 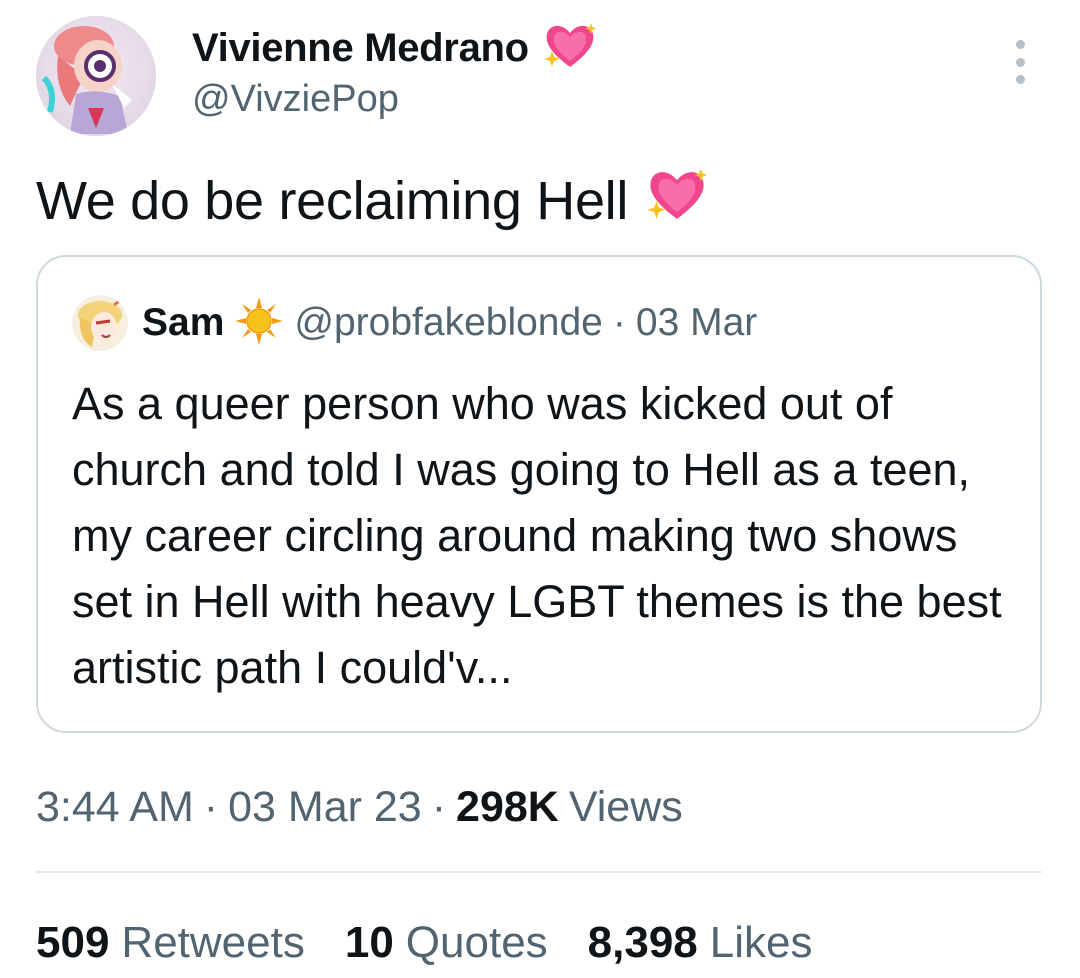 I want to click on author-handle: @VivziePop, so click(x=295, y=99).